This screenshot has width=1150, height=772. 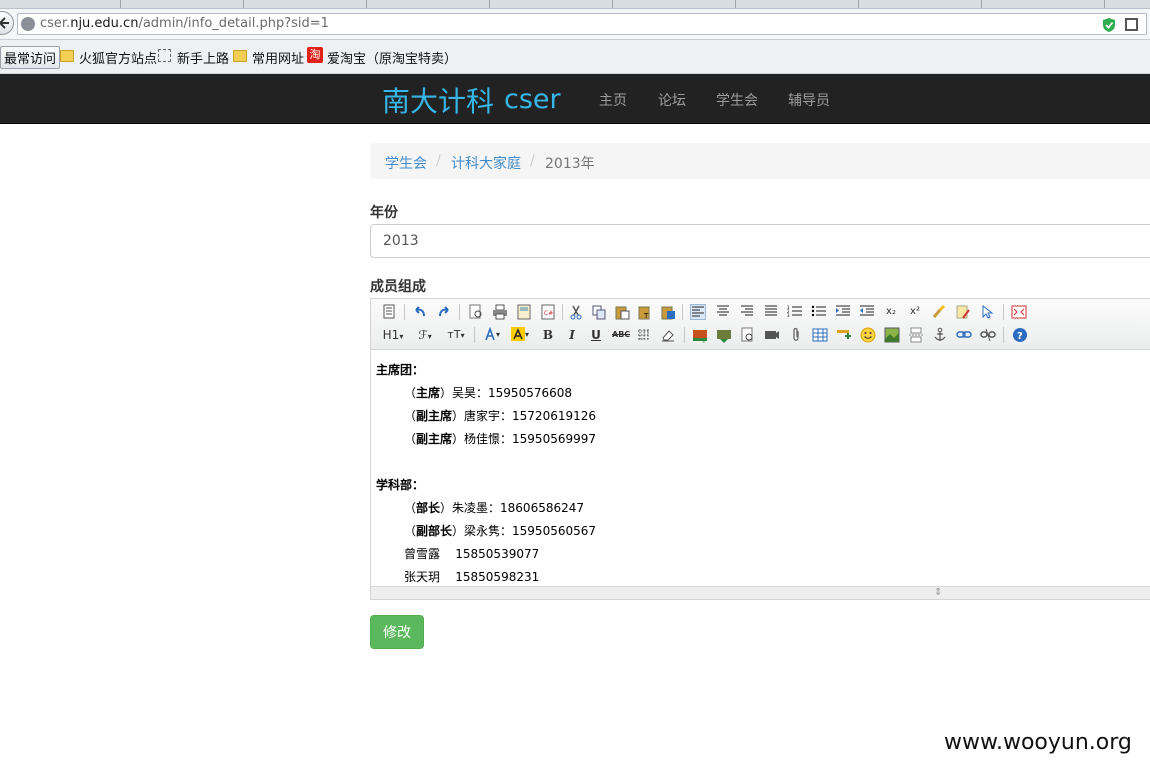 What do you see at coordinates (1038, 742) in the screenshot?
I see `watermark: www.wooyun.org` at bounding box center [1038, 742].